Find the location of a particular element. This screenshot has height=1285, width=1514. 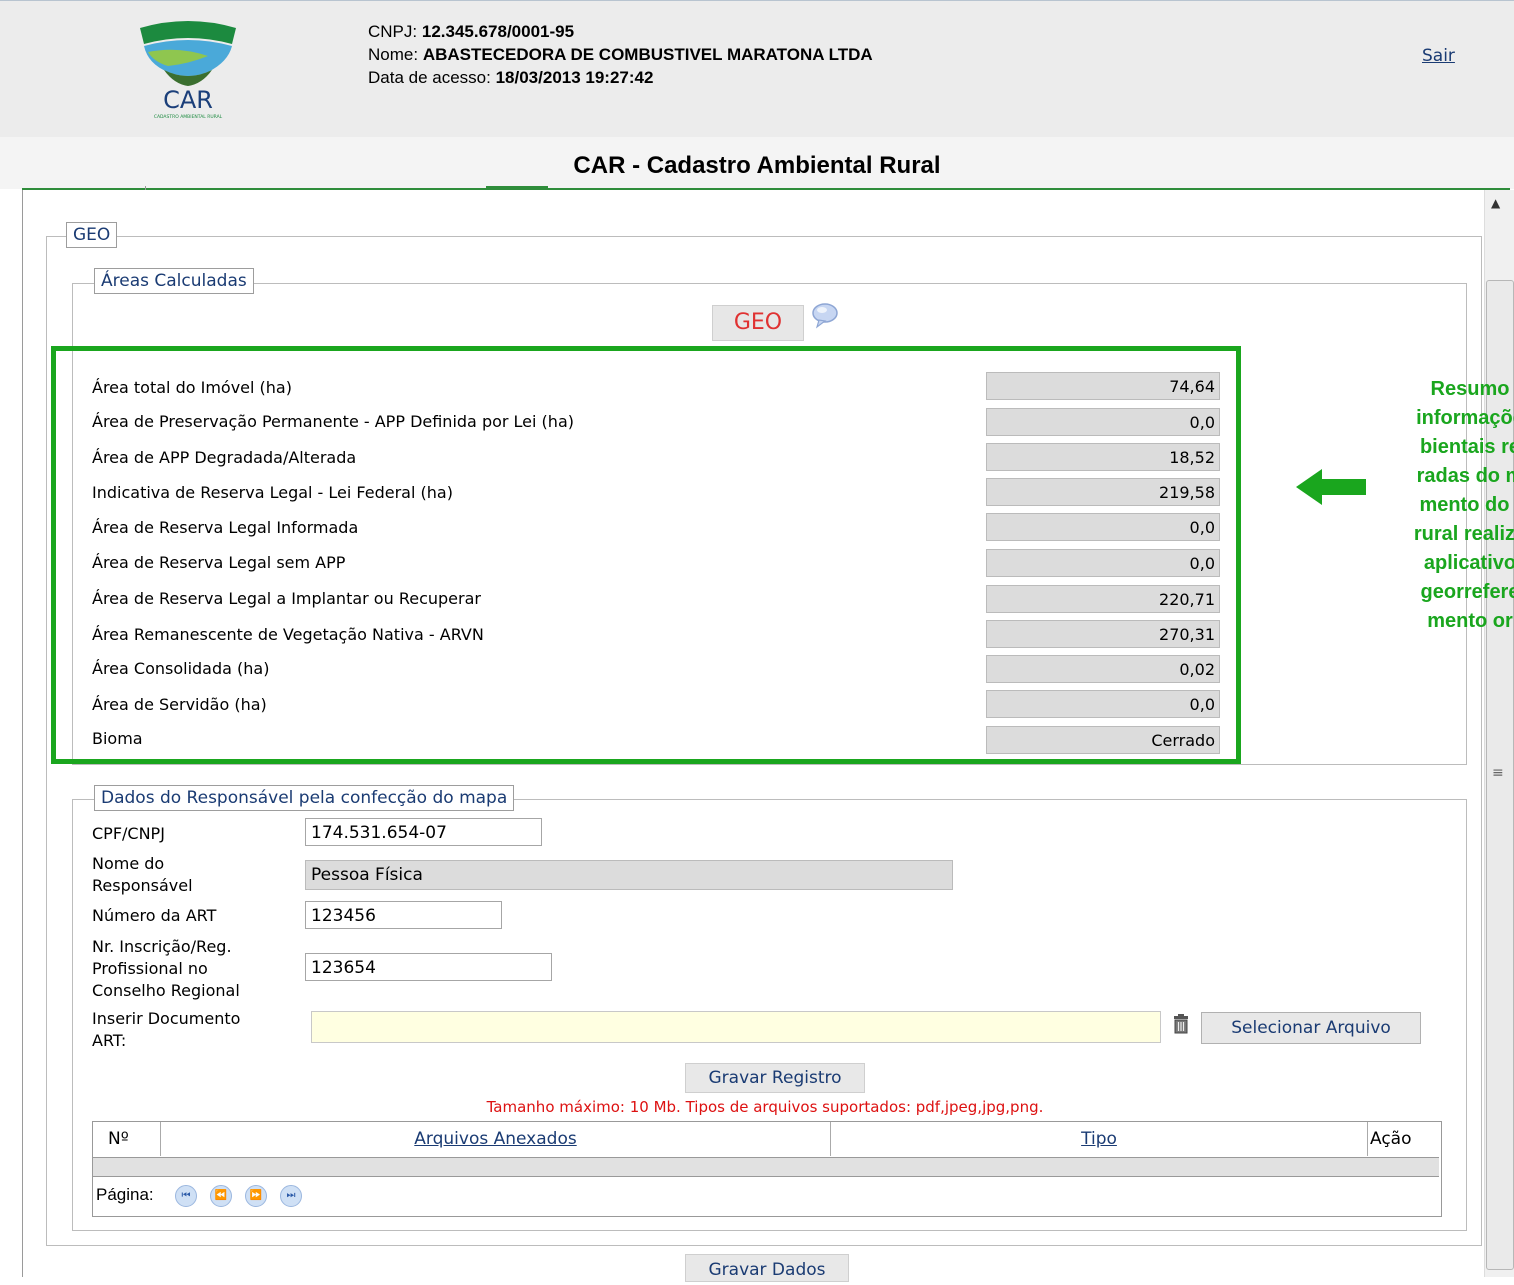

callout-line: informaçõe is located at coordinates (1465, 418).